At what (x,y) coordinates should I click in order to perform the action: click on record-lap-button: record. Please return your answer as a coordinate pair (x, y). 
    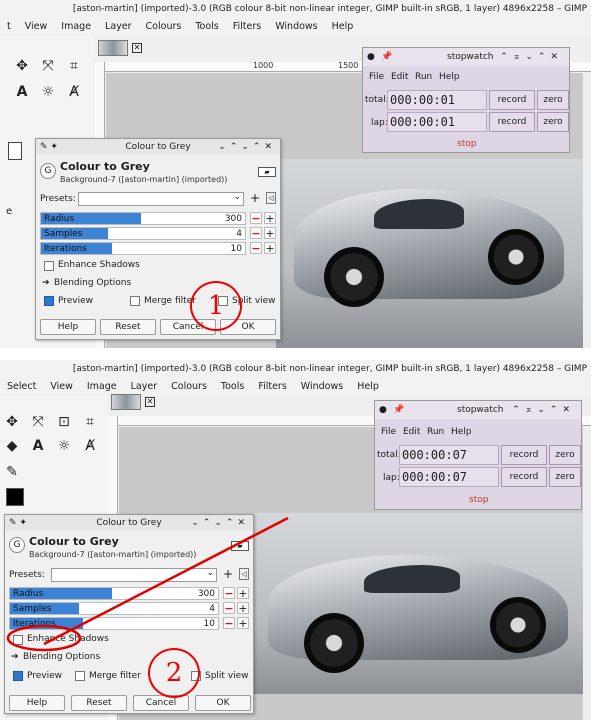
    Looking at the image, I should click on (512, 122).